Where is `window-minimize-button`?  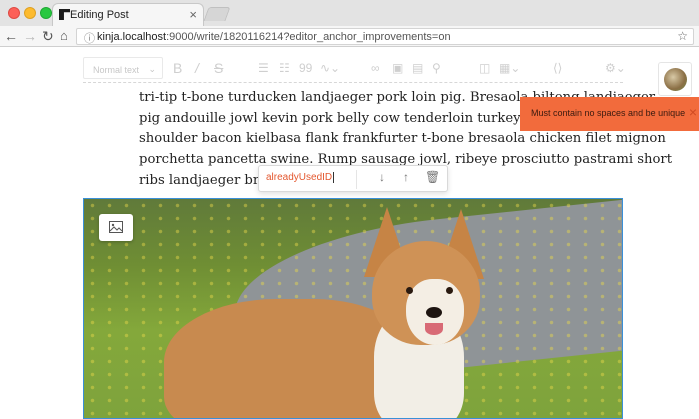
window-minimize-button is located at coordinates (30, 13).